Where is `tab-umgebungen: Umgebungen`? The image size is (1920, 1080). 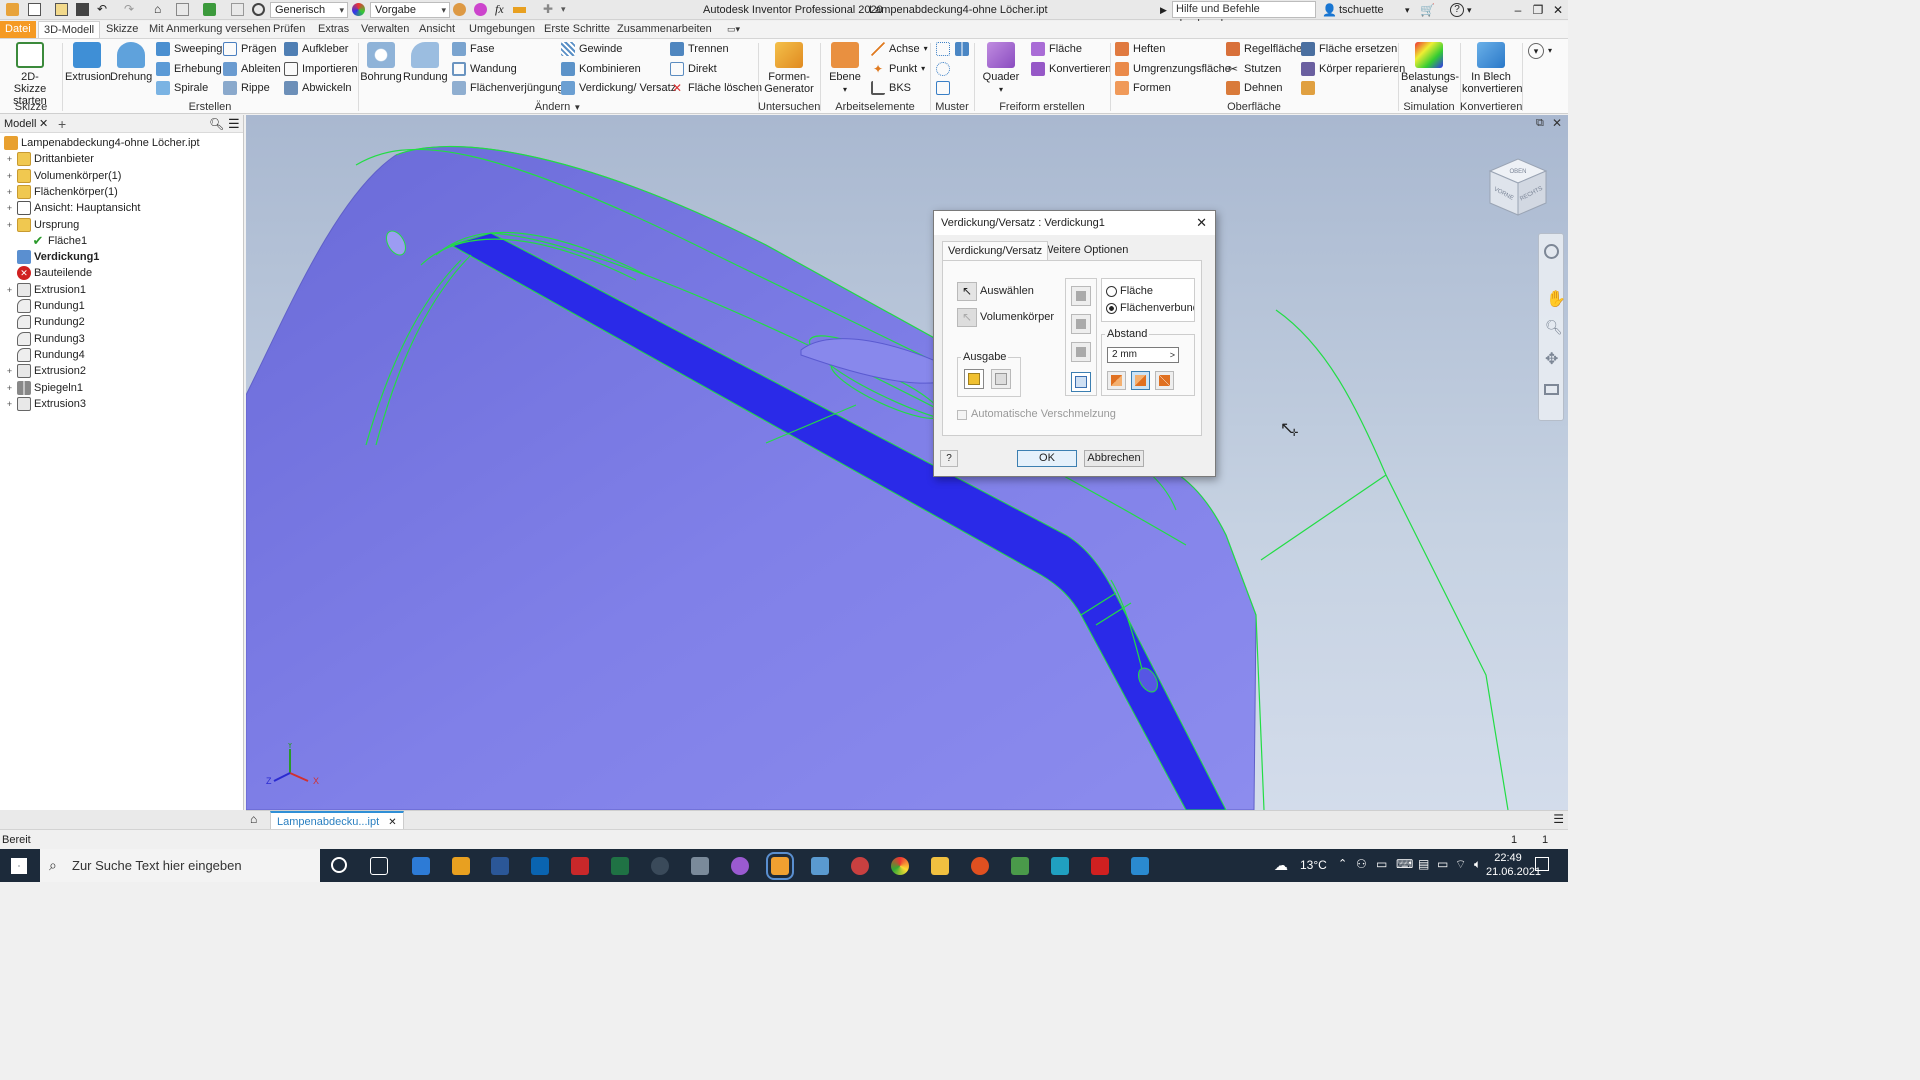 tab-umgebungen: Umgebungen is located at coordinates (502, 29).